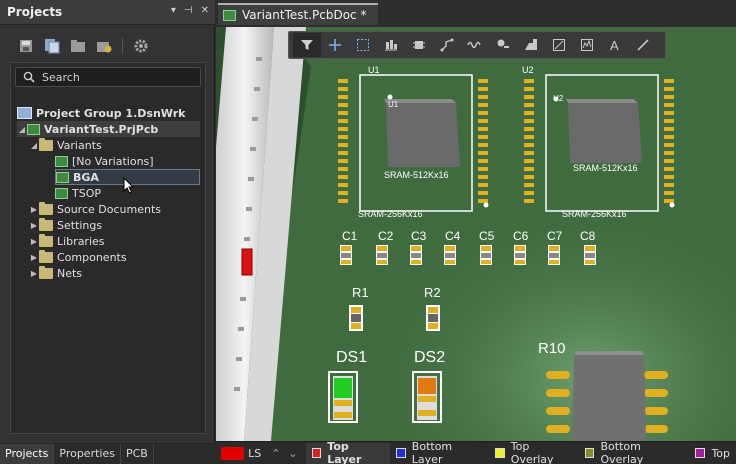 The height and width of the screenshot is (464, 736). I want to click on layer-tab-top-overlay: Top Overlay, so click(534, 452).